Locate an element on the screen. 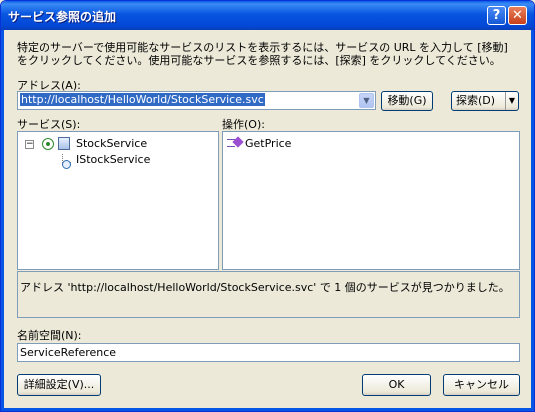  title-bar: サービス参照の追加 ? ✕ is located at coordinates (267, 15).